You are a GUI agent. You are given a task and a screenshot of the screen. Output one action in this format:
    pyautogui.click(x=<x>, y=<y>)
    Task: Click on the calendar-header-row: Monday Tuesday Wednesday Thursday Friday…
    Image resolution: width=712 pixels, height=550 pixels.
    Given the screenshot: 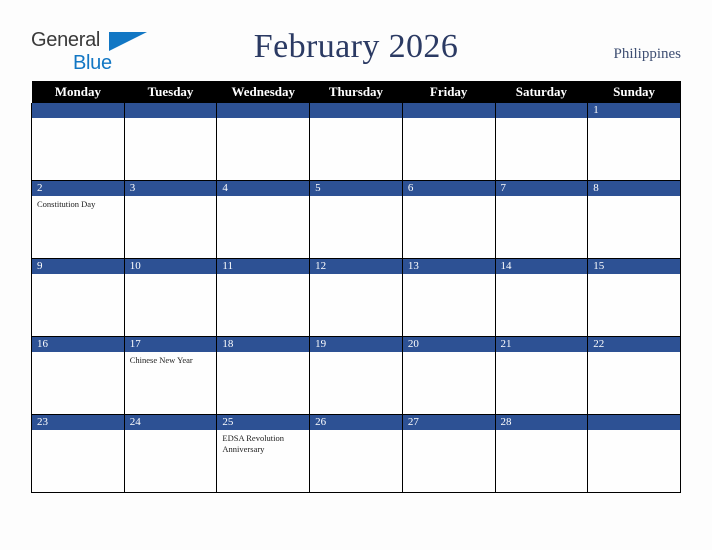 What is the action you would take?
    pyautogui.click(x=356, y=92)
    